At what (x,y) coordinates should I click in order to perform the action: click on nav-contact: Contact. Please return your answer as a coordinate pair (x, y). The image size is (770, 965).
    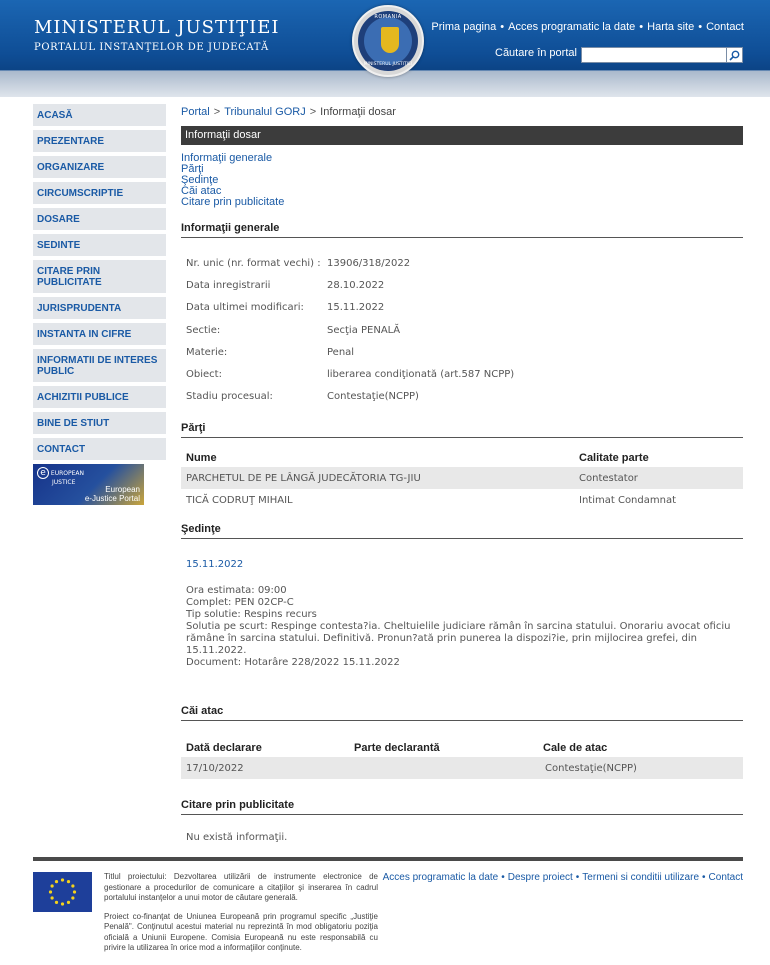
    Looking at the image, I should click on (725, 27).